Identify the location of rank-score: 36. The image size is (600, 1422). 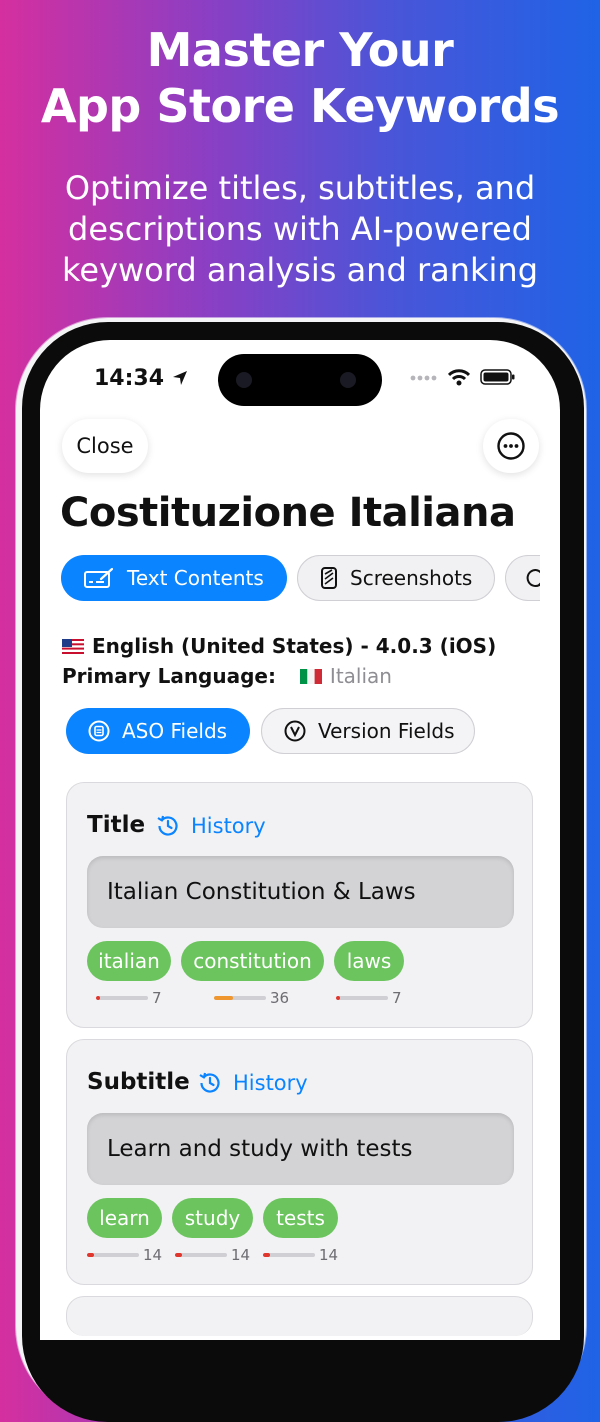
(280, 998).